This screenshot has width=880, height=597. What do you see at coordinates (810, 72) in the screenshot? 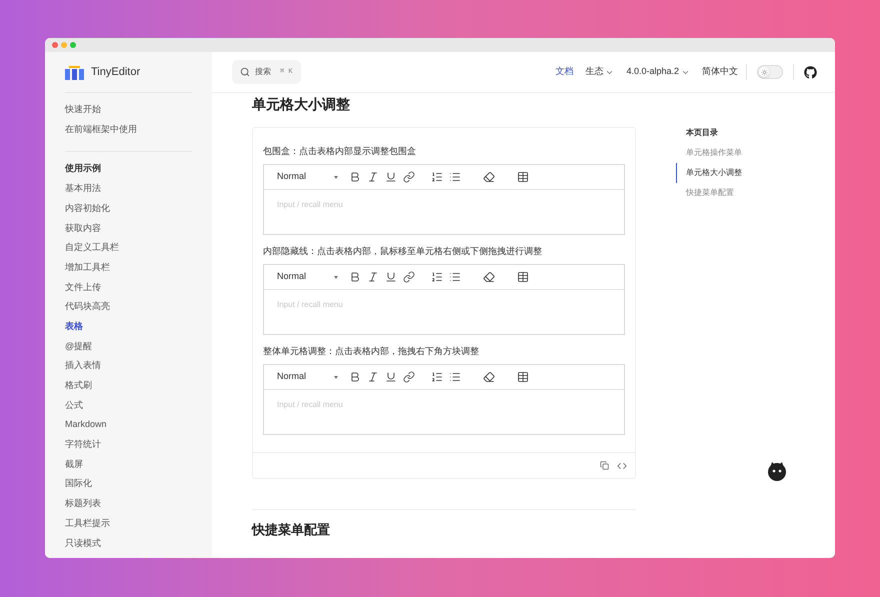
I see `github-icon` at bounding box center [810, 72].